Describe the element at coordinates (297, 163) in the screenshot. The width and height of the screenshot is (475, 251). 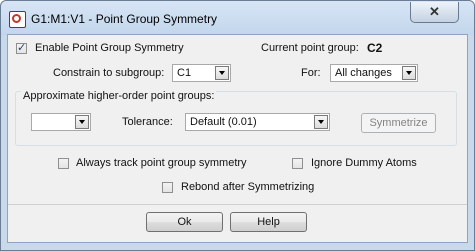
I see `ignore-dummy-atoms-checkbox` at that location.